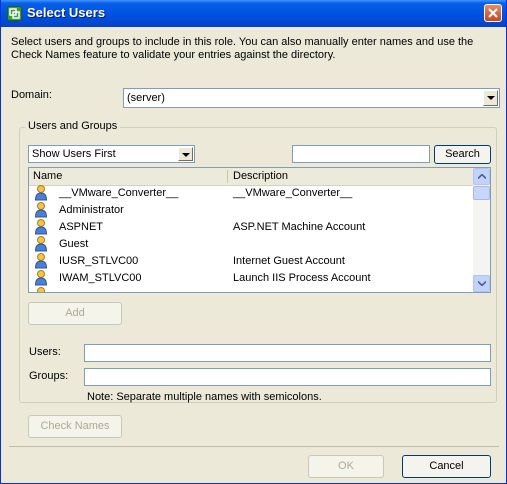 This screenshot has width=507, height=484. What do you see at coordinates (91, 210) in the screenshot?
I see `row-name: Administrator` at bounding box center [91, 210].